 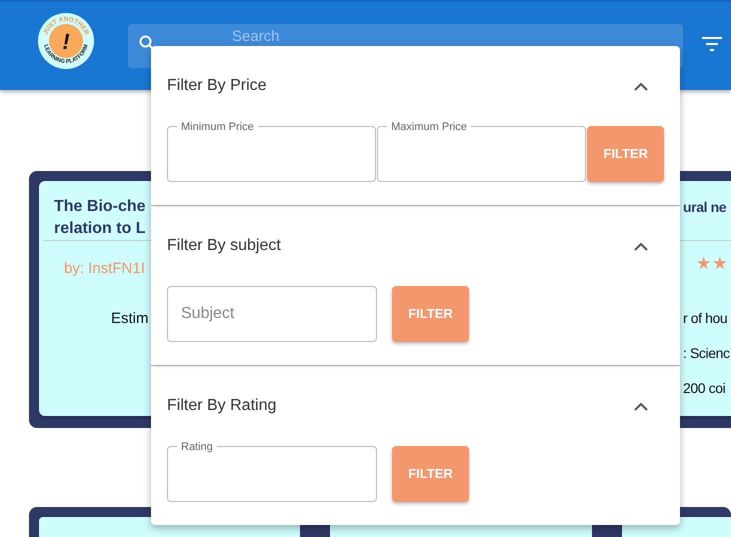 What do you see at coordinates (706, 353) in the screenshot?
I see `card-text: : Scienc` at bounding box center [706, 353].